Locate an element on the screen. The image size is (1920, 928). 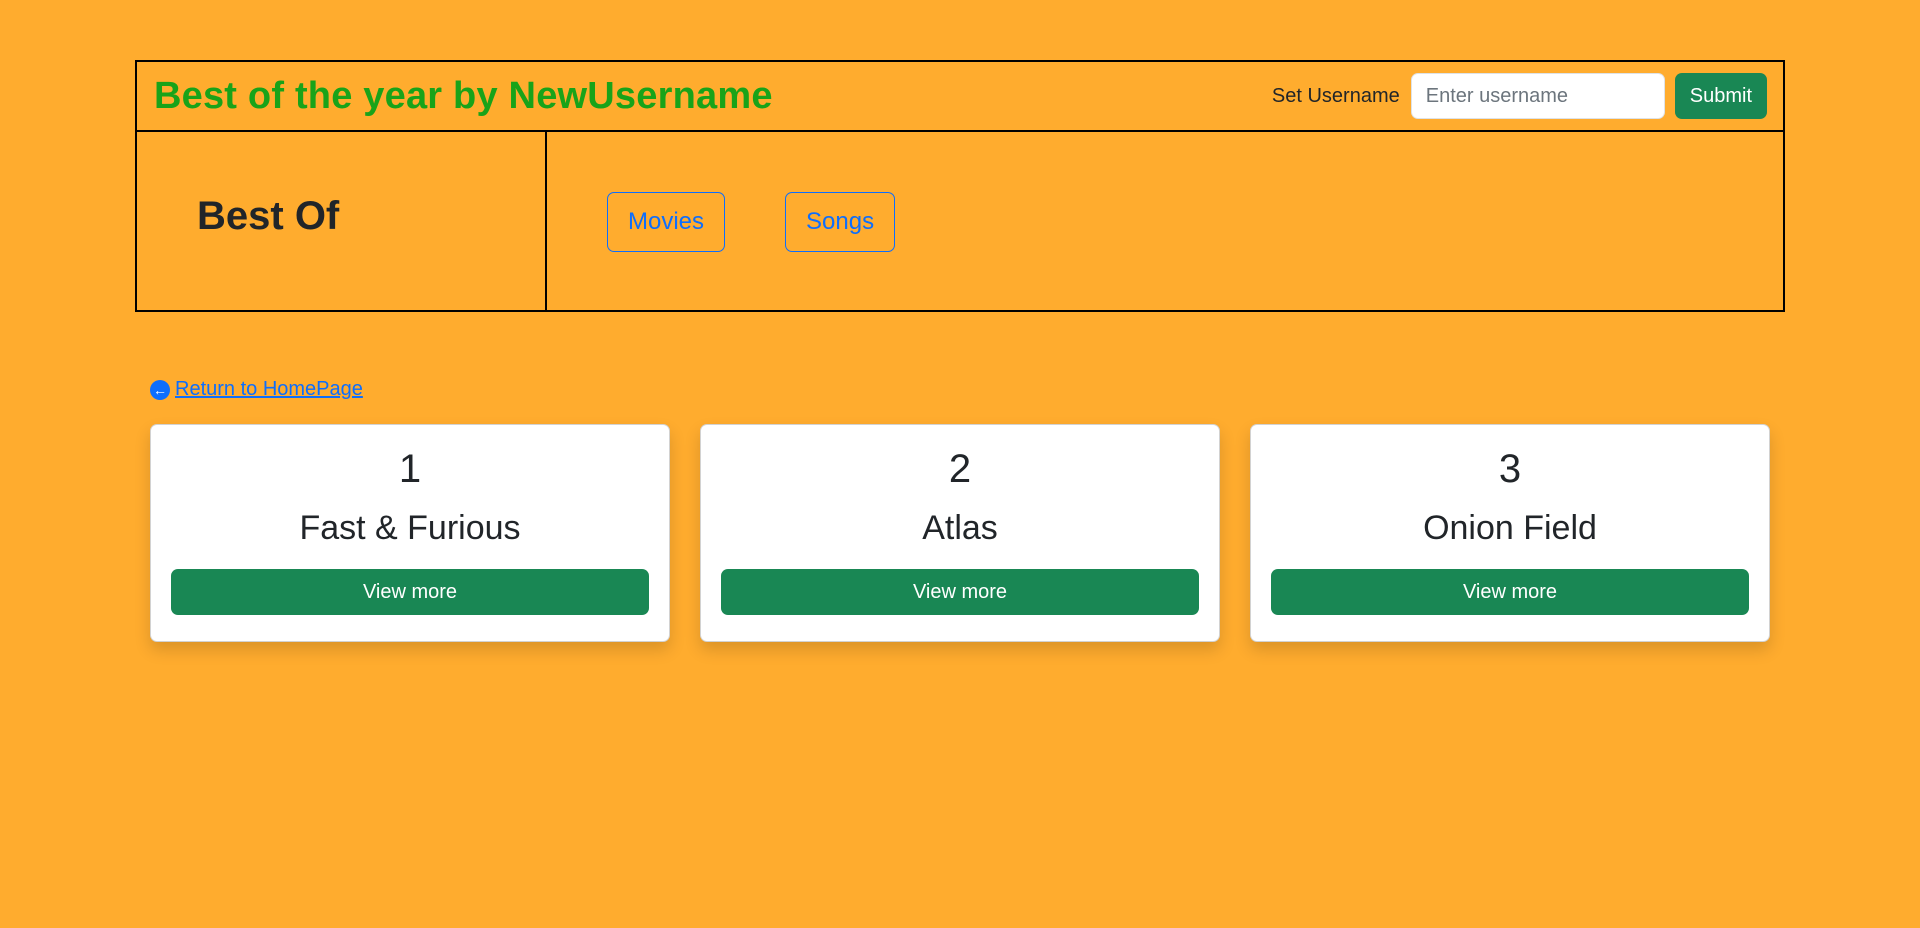
nav-links: Movies Songs is located at coordinates (1165, 221).